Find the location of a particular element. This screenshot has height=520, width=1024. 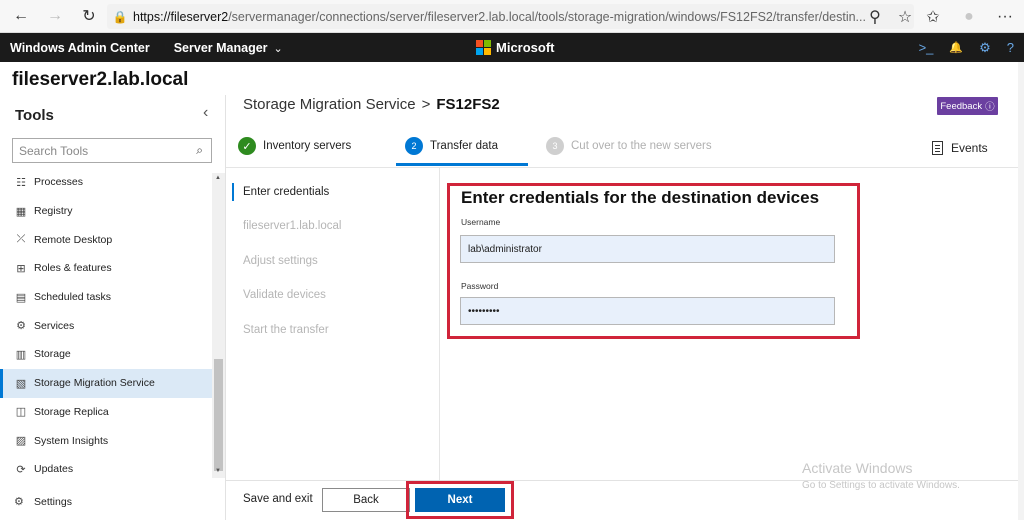

sidebar-item-selected: ▧ Storage Migration Service is located at coordinates (106, 383).